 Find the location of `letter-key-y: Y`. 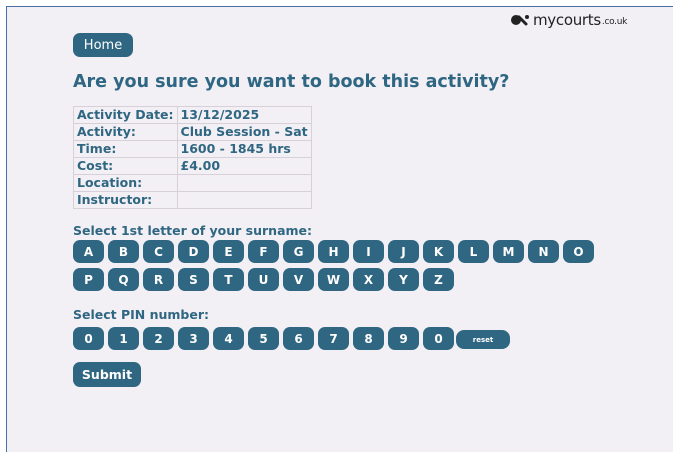

letter-key-y: Y is located at coordinates (403, 279).